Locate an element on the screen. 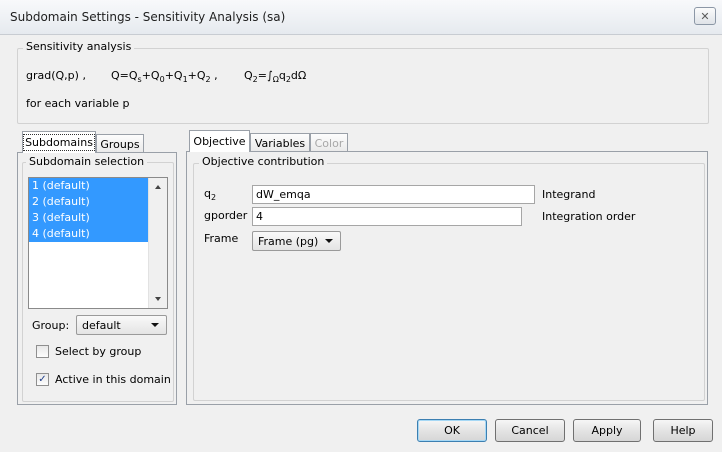 This screenshot has width=722, height=452. formula-q2-integral: Q2=∫Ωq2dΩ is located at coordinates (275, 76).